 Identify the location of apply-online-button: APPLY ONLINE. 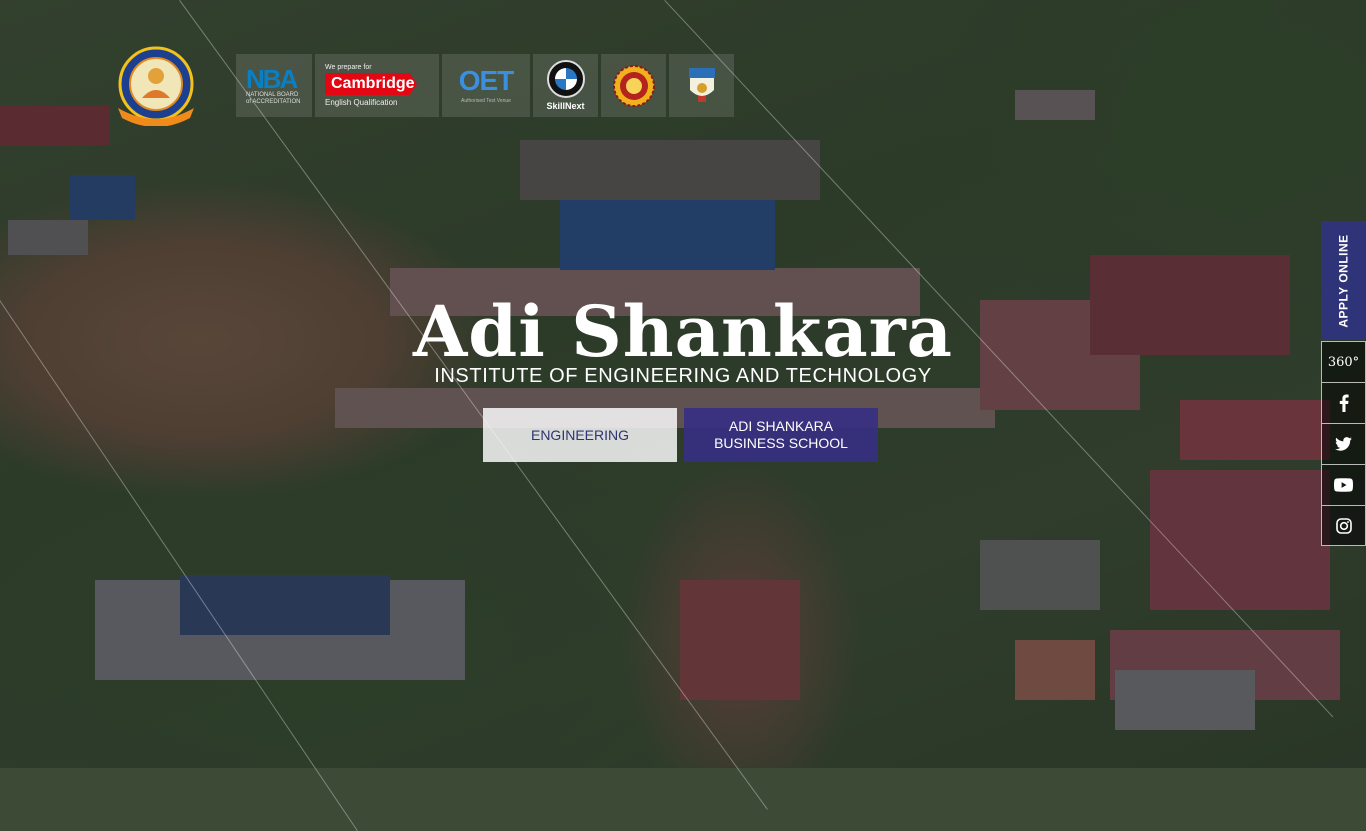
(1343, 280).